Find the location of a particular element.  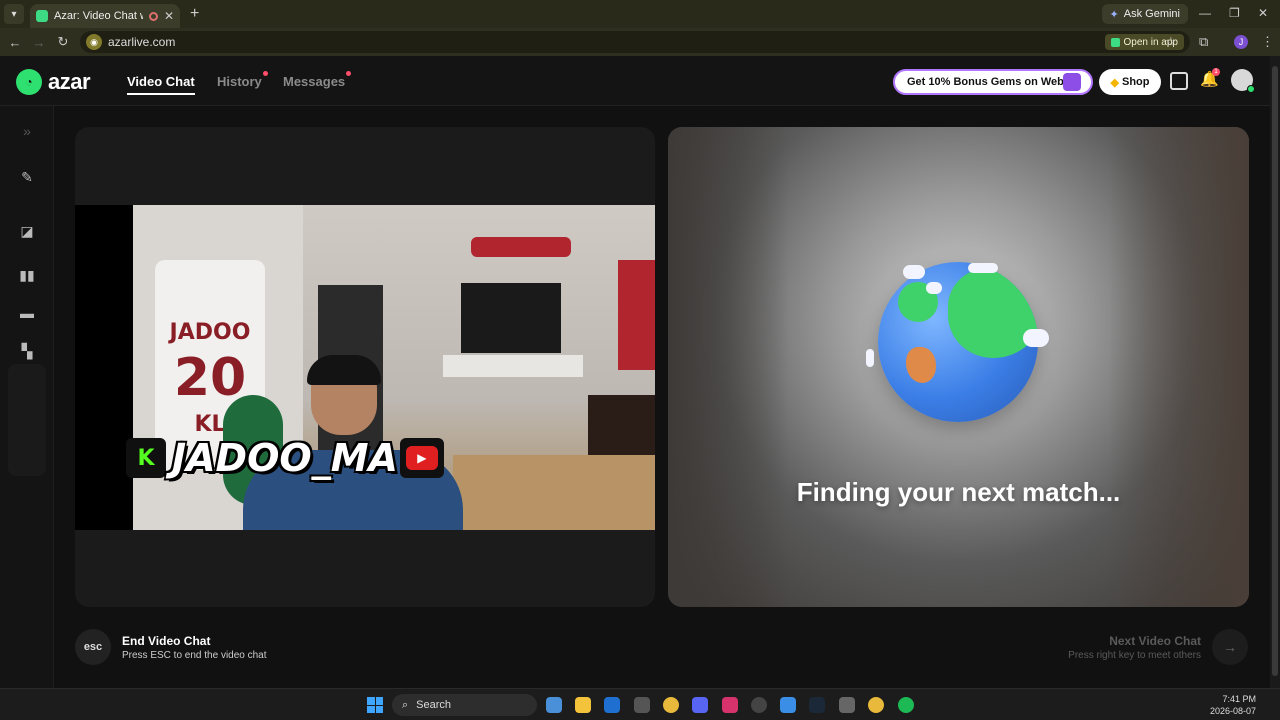

profile-avatar: J is located at coordinates (1241, 42).